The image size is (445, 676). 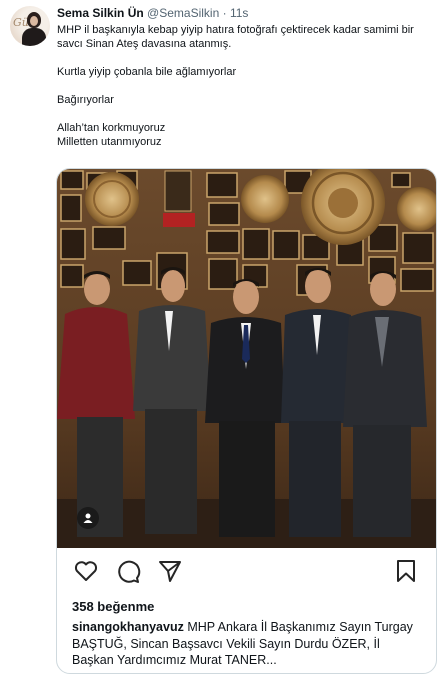 What do you see at coordinates (147, 72) in the screenshot?
I see `tweet-line: Kurtla yiyip çobanla bile ağlamıyorlar` at bounding box center [147, 72].